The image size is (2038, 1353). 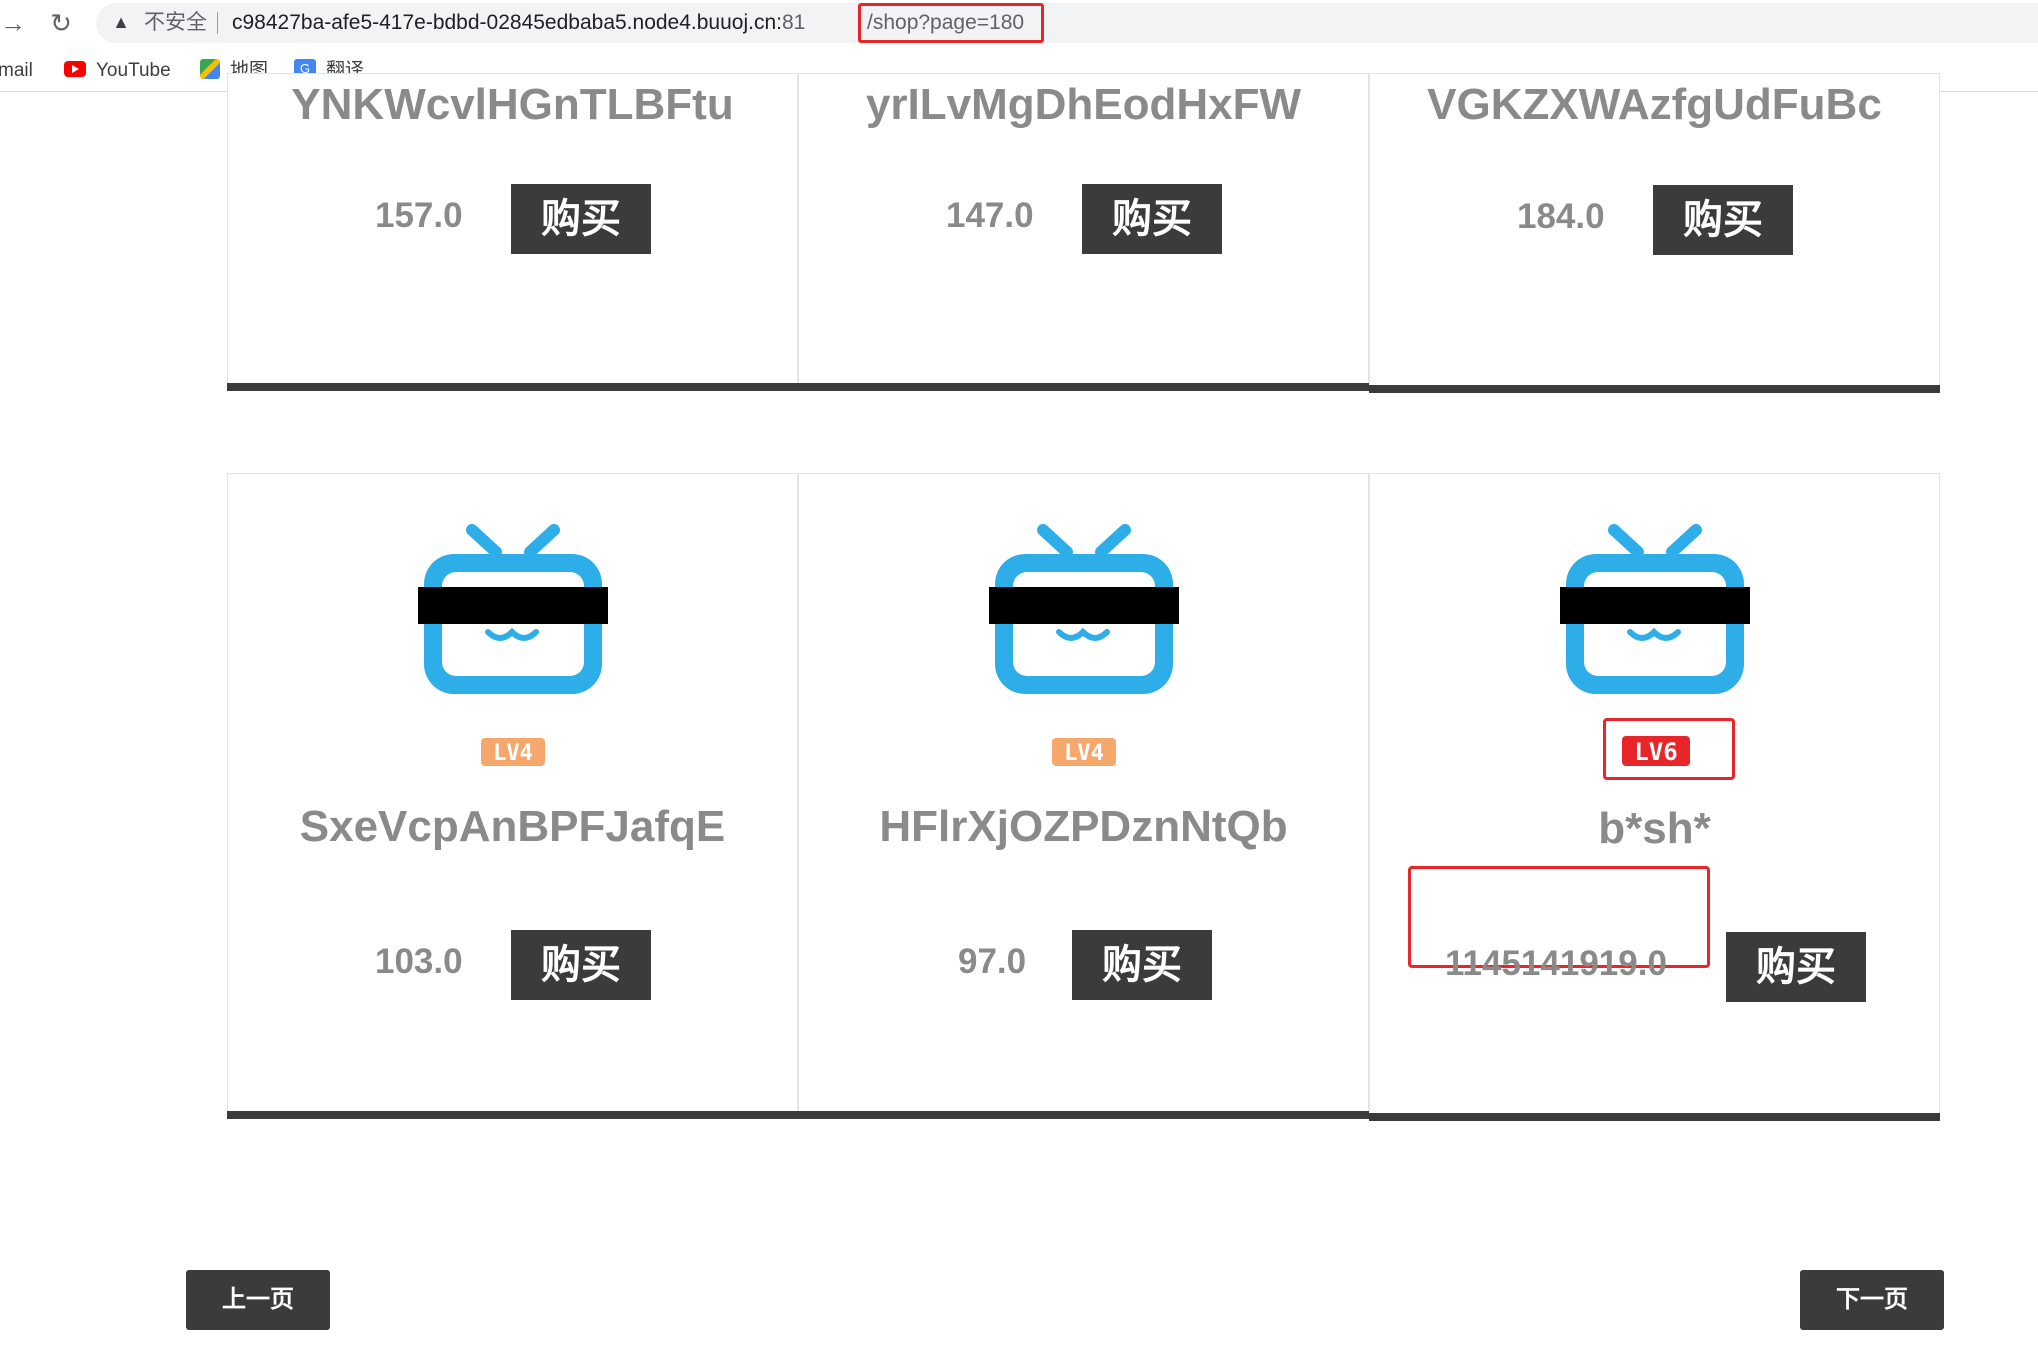 What do you see at coordinates (175, 22) in the screenshot?
I see `insecure-label: 不安全` at bounding box center [175, 22].